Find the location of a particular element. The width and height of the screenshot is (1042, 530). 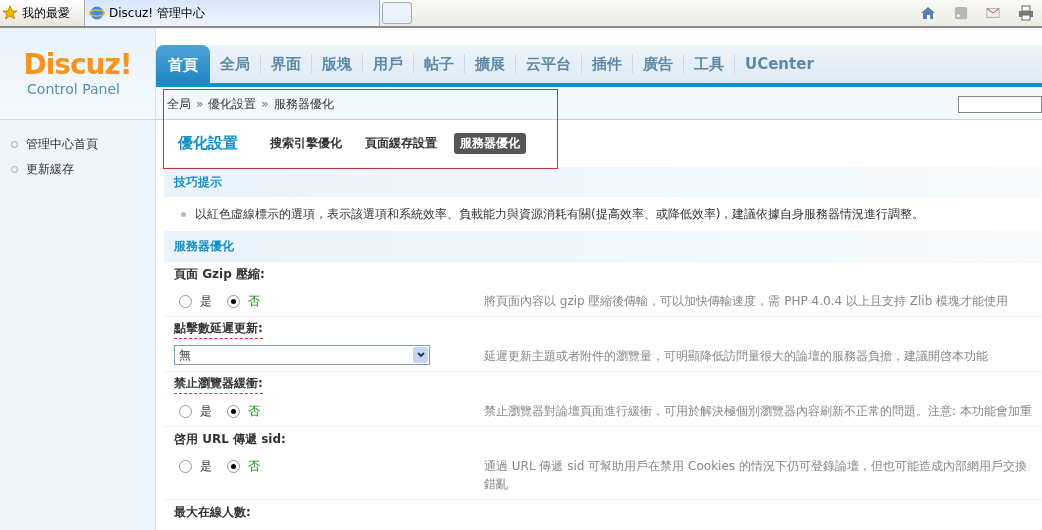

nav-tab: 全局 is located at coordinates (235, 64).